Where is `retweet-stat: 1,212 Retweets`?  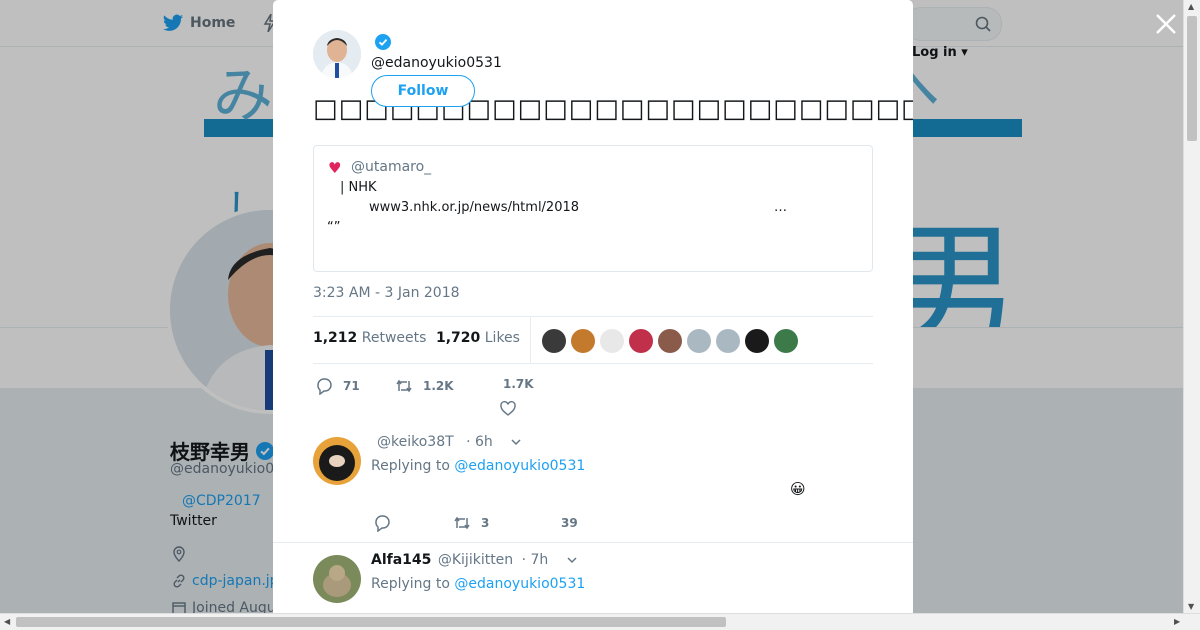
retweet-stat: 1,212 Retweets is located at coordinates (369, 338).